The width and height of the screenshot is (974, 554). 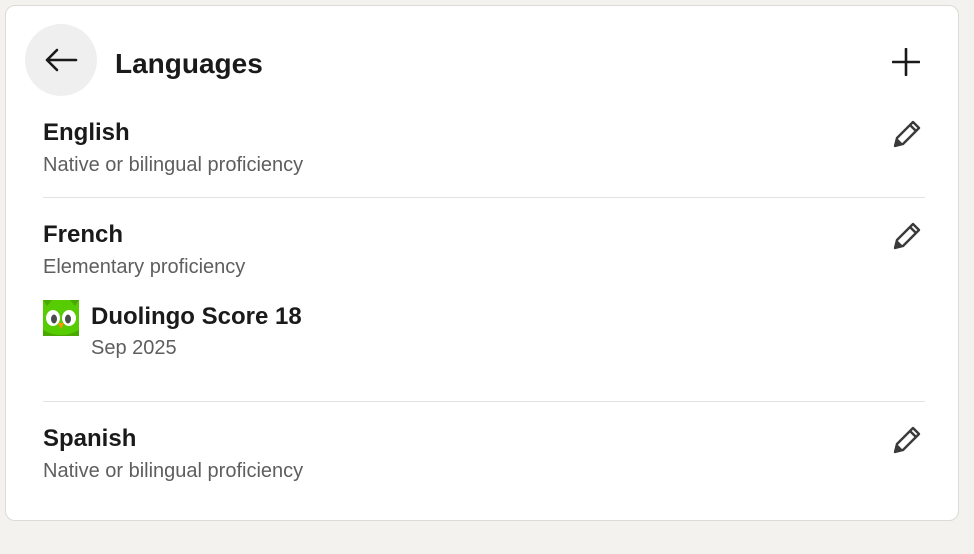 What do you see at coordinates (172, 331) in the screenshot?
I see `certification-item: Duolingo Score 18 Sep 2025` at bounding box center [172, 331].